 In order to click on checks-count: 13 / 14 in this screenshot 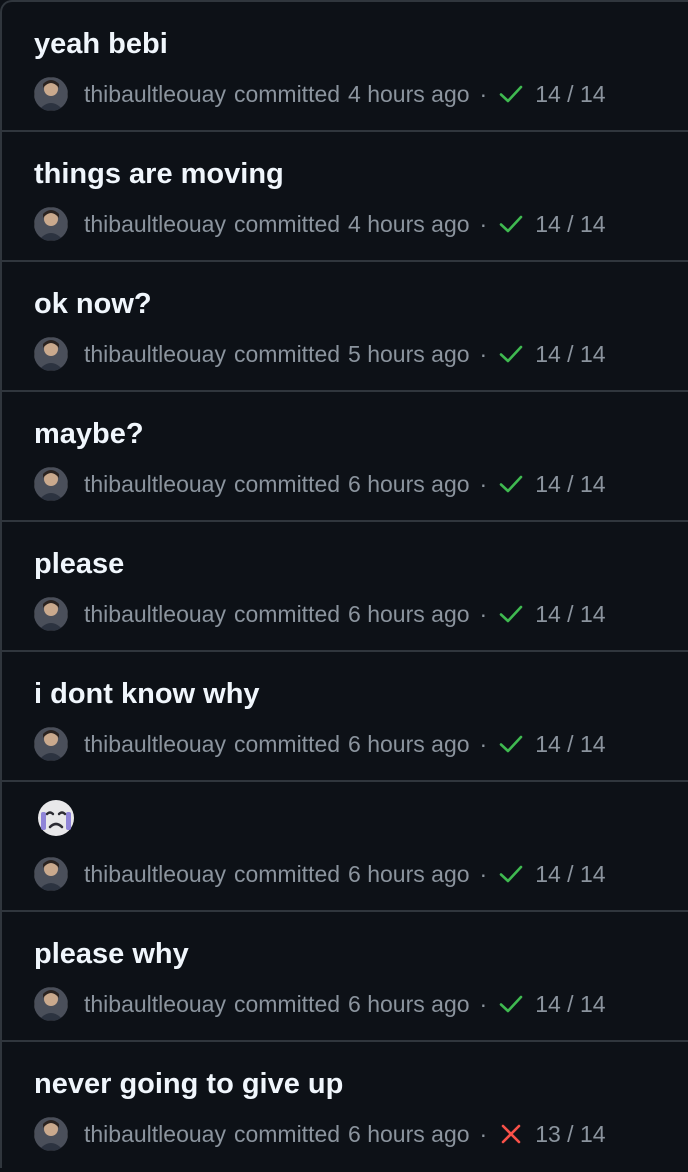, I will do `click(570, 1134)`.